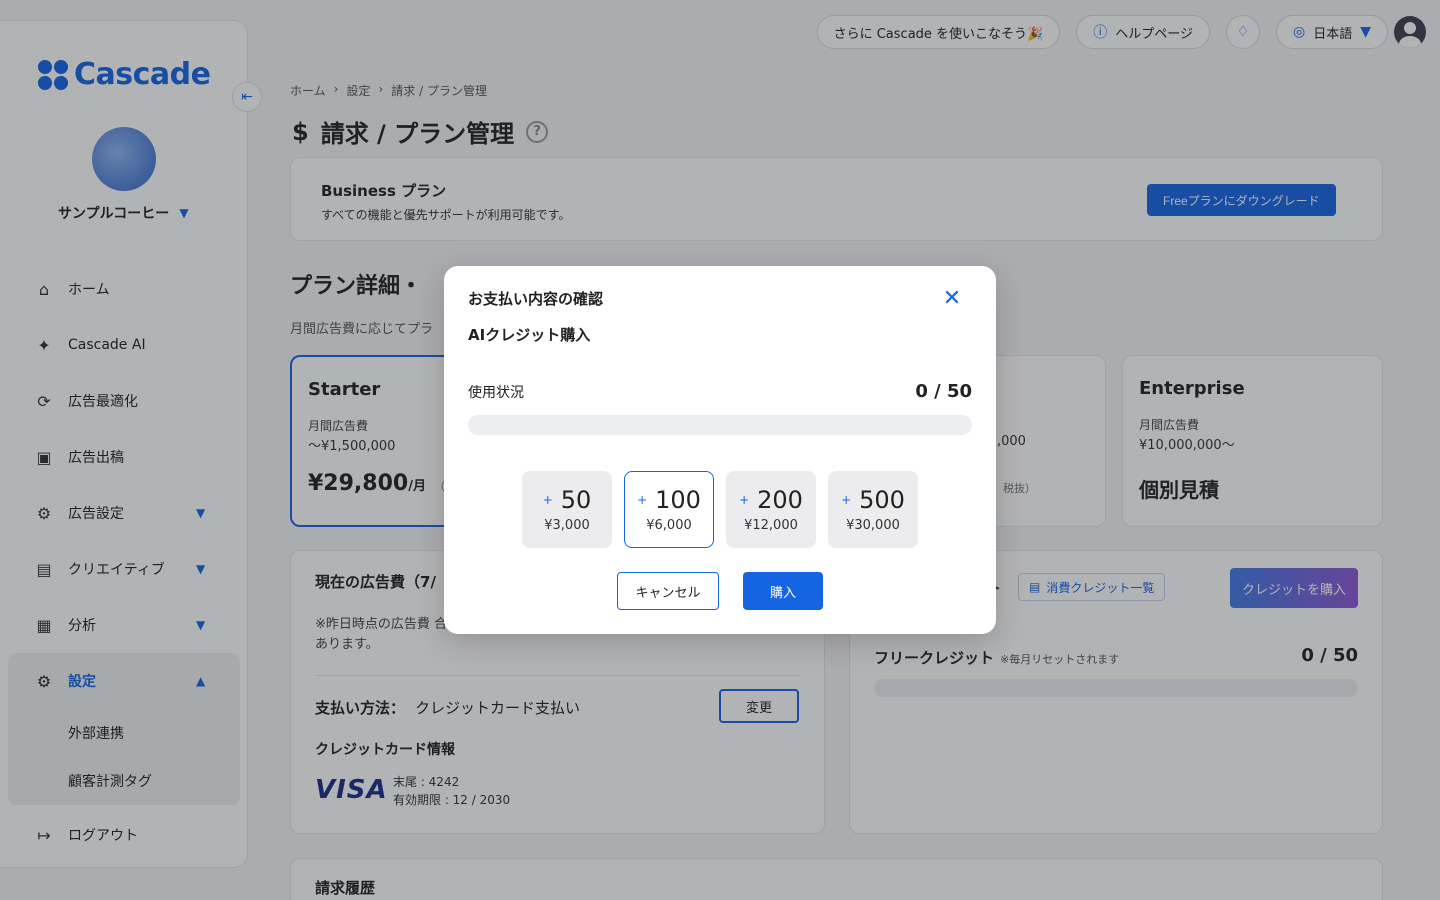  I want to click on usage-progress-bar, so click(720, 425).